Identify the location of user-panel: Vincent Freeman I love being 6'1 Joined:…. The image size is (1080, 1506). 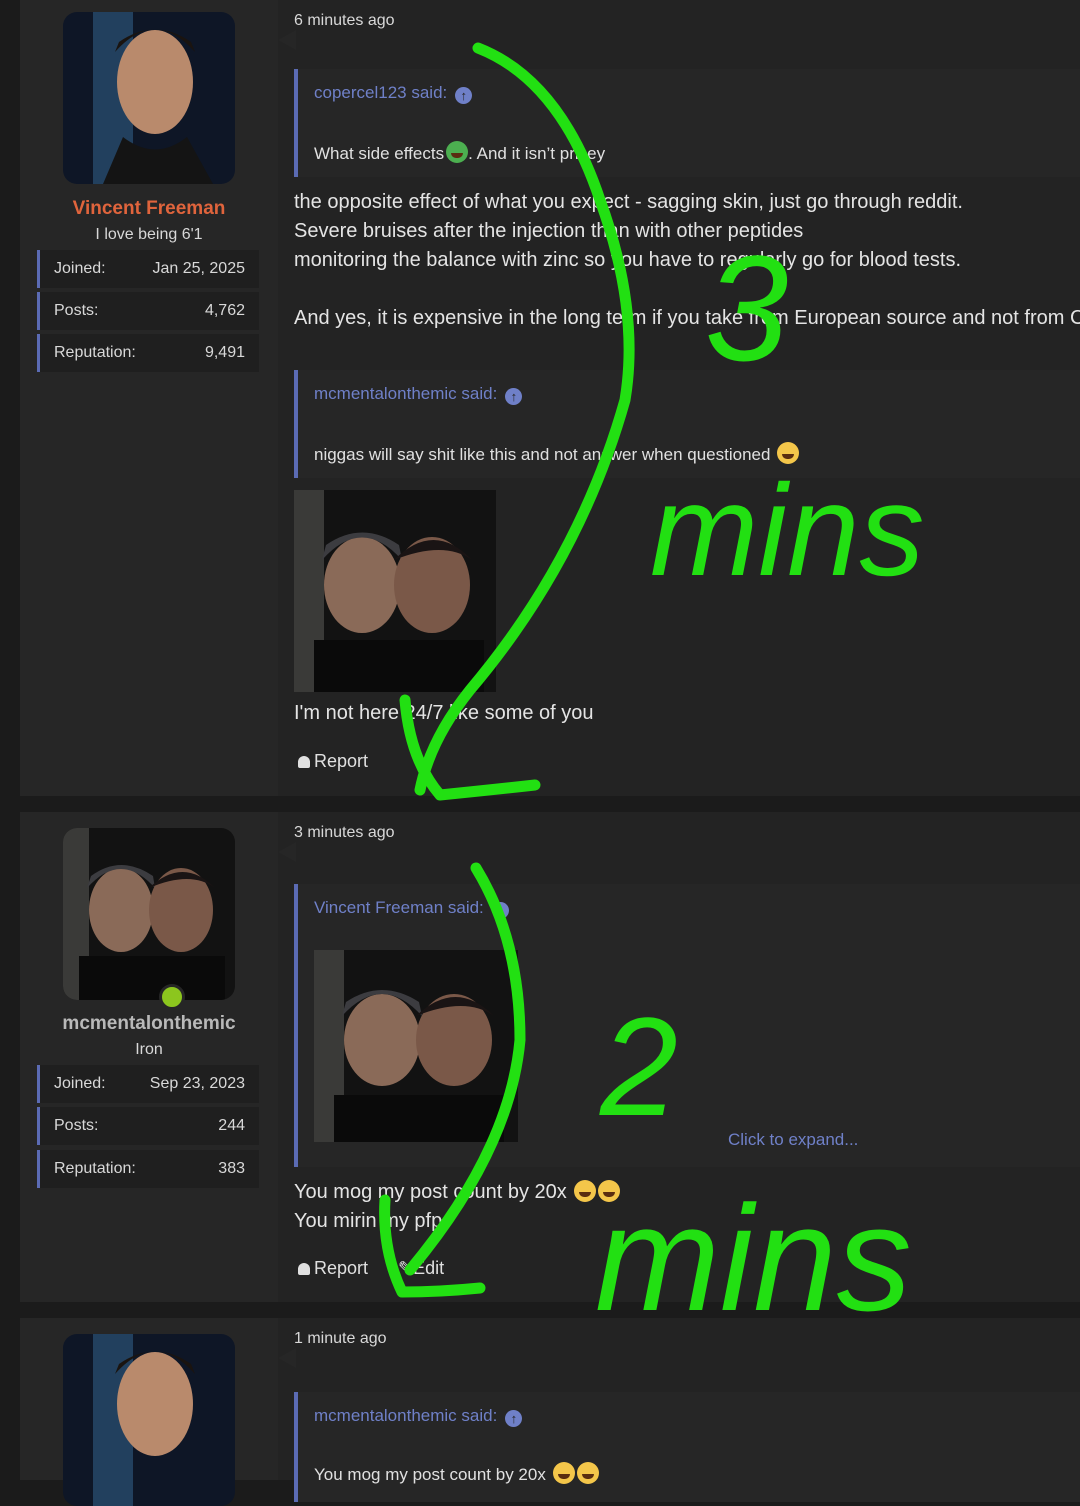
(149, 398).